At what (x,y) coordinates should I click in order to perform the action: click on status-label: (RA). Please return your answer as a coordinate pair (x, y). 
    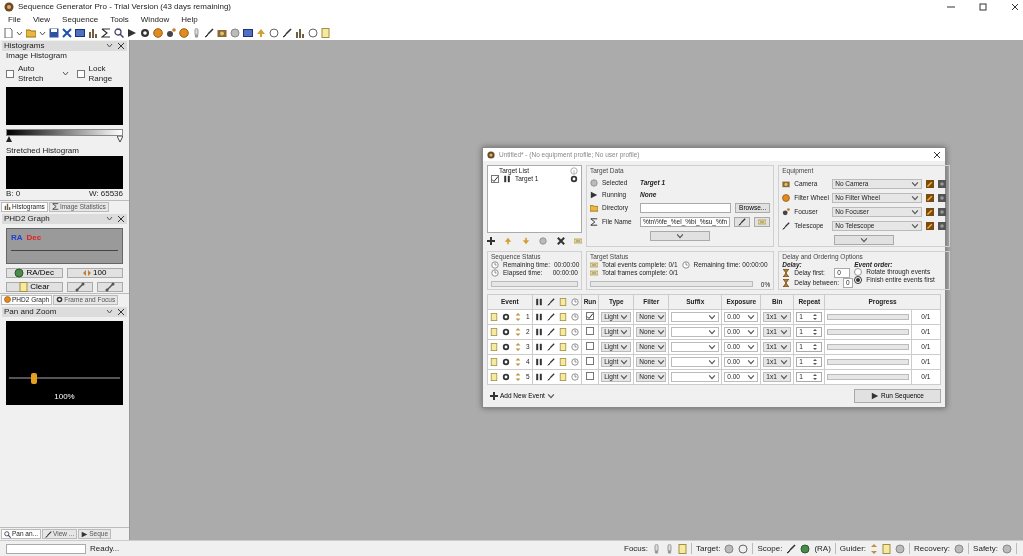
    Looking at the image, I should click on (822, 548).